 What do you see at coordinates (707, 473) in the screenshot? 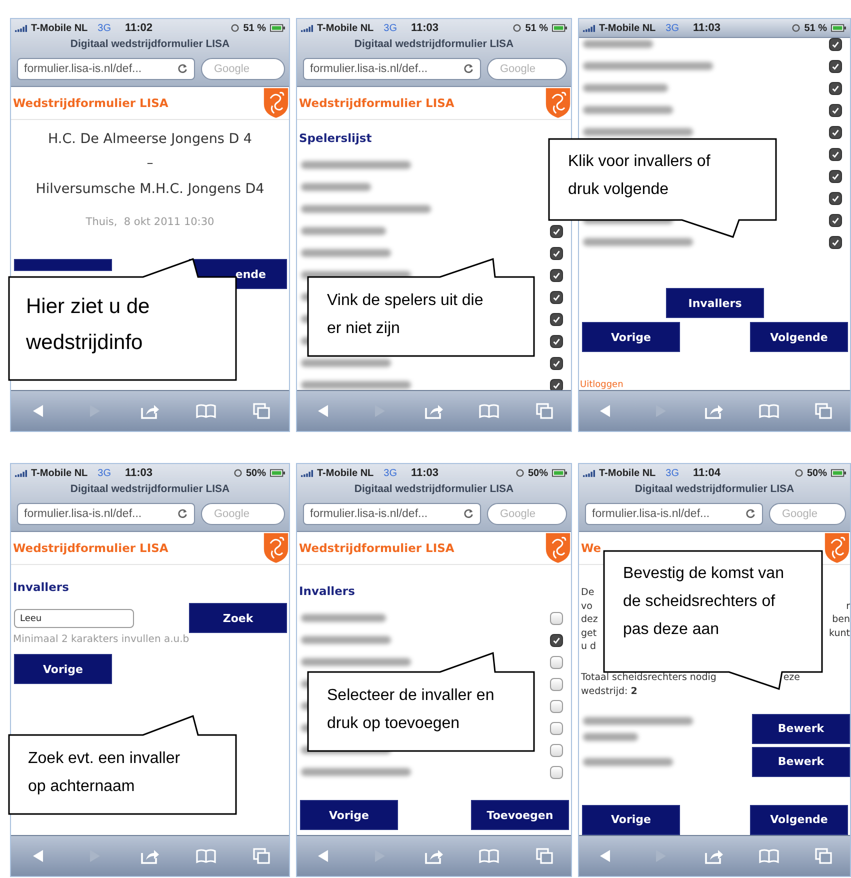
I see `status-time: 11:04` at bounding box center [707, 473].